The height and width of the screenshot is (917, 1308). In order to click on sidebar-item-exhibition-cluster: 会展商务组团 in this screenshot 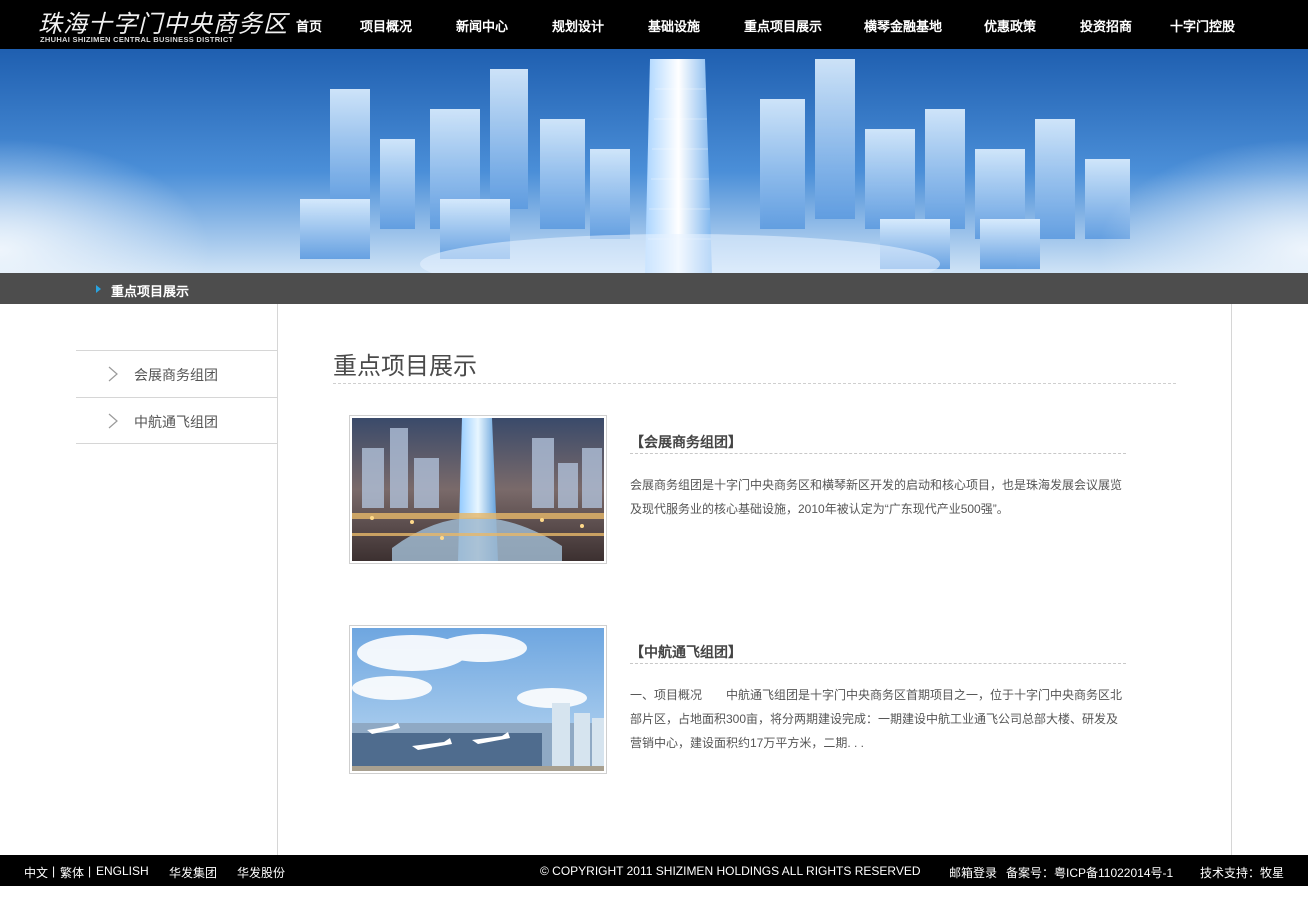, I will do `click(176, 373)`.